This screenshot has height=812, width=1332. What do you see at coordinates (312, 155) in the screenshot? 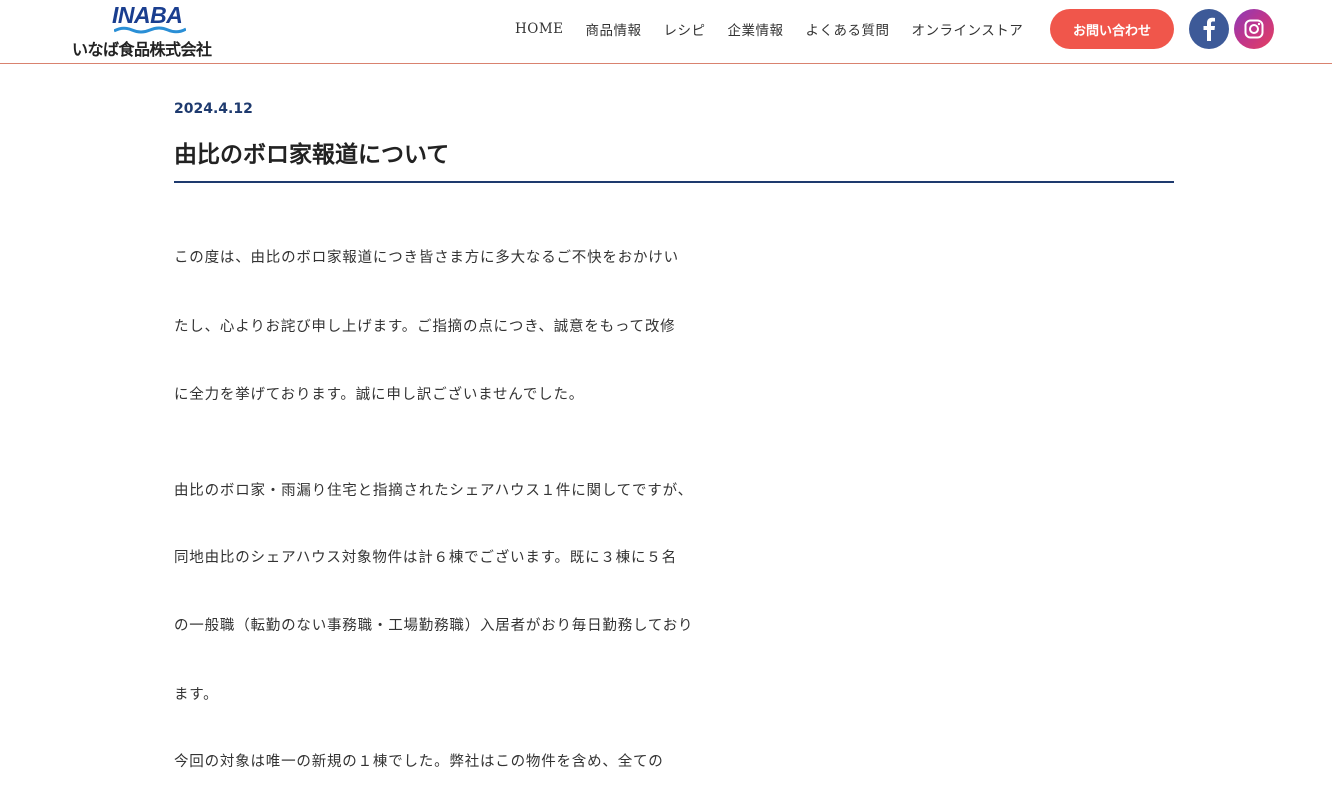
I see `article-title: 由比のボロ家報道について` at bounding box center [312, 155].